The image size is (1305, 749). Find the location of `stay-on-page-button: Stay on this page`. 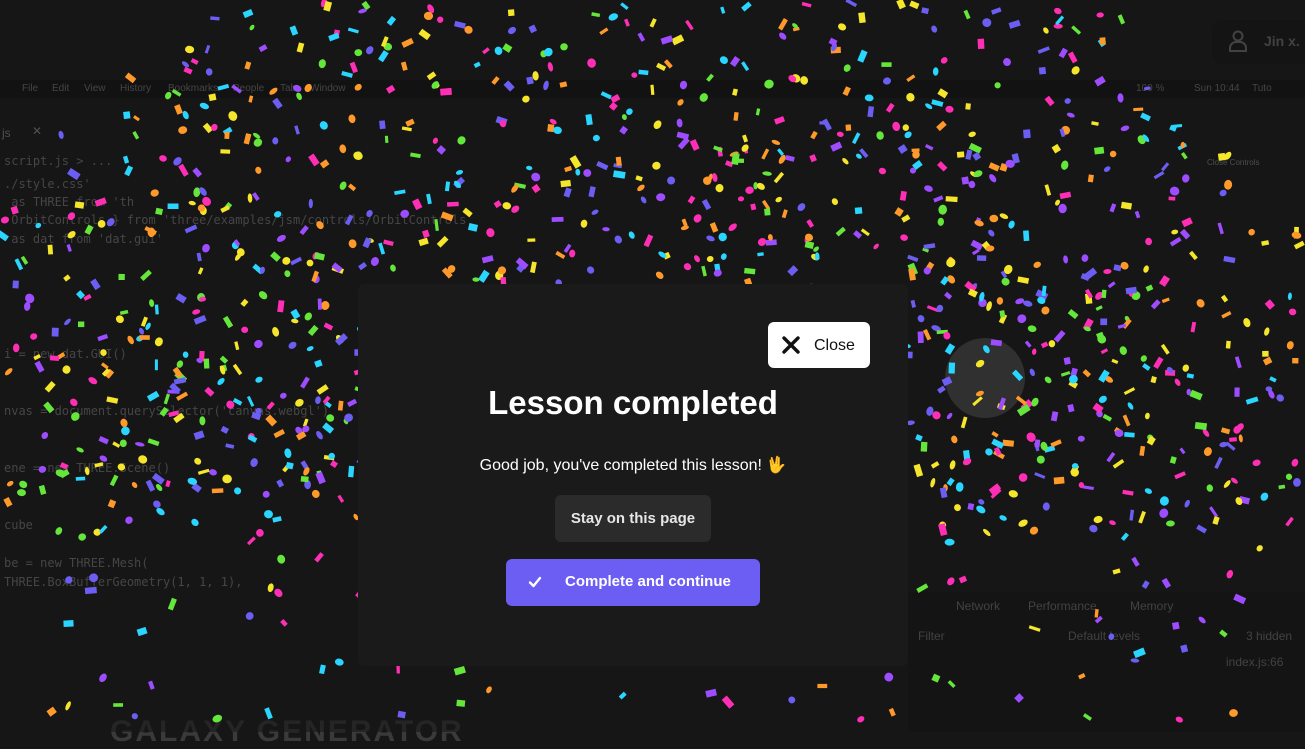

stay-on-page-button: Stay on this page is located at coordinates (633, 518).